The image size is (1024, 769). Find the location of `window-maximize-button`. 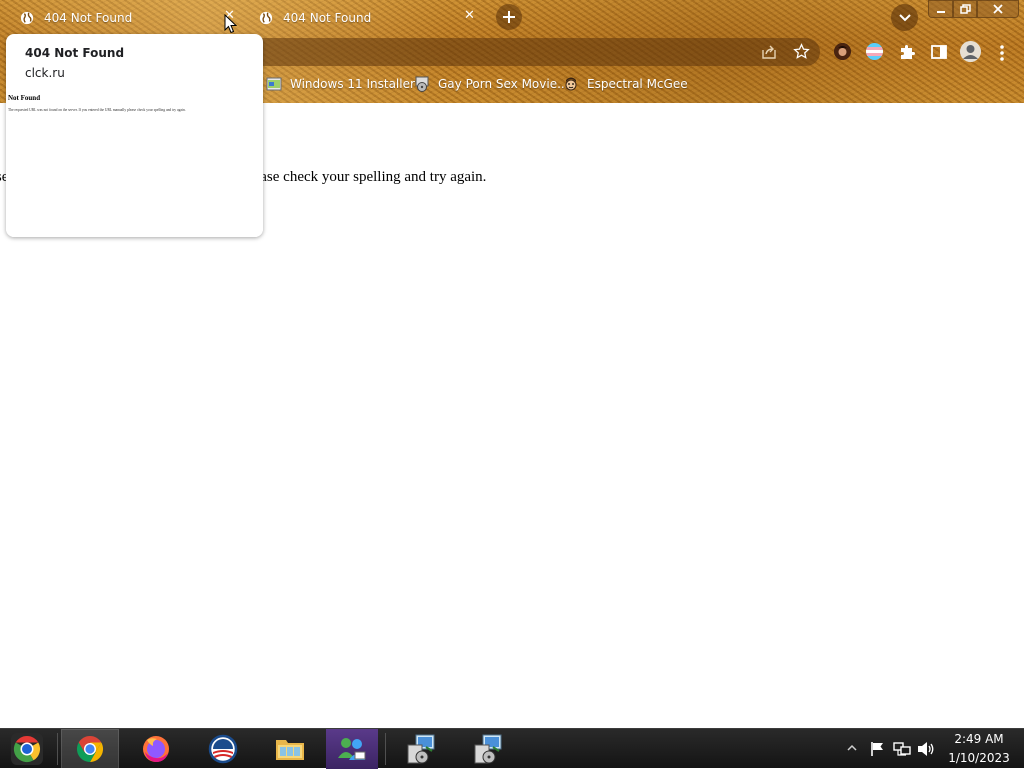

window-maximize-button is located at coordinates (965, 9).